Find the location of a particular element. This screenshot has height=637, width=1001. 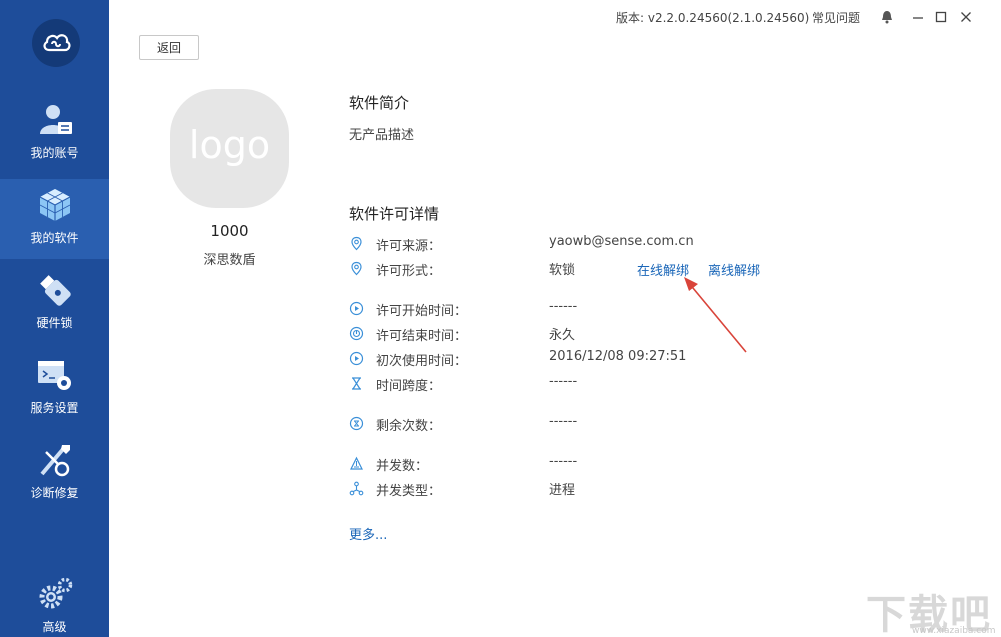

license-value: 软锁 is located at coordinates (562, 270).